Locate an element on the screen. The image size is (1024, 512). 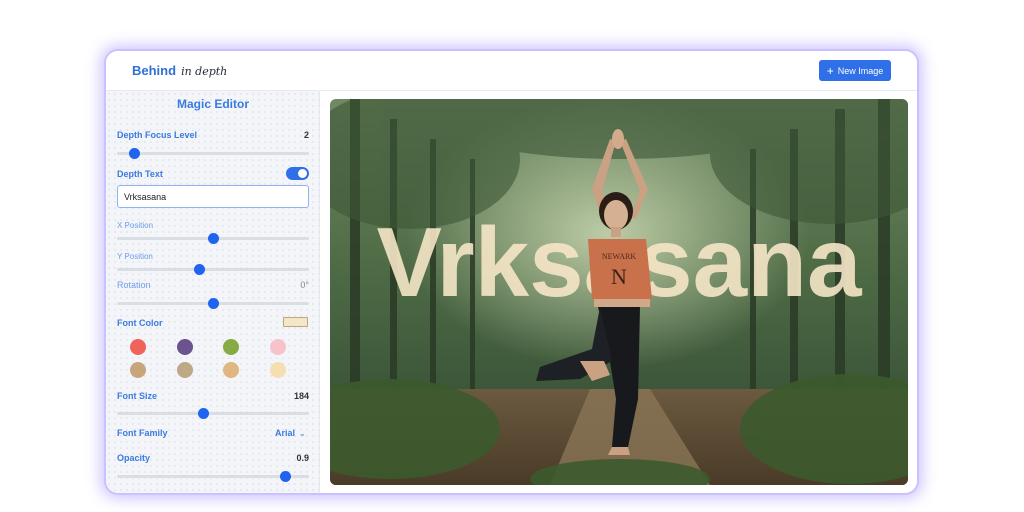
depth-text-input is located at coordinates (213, 196).